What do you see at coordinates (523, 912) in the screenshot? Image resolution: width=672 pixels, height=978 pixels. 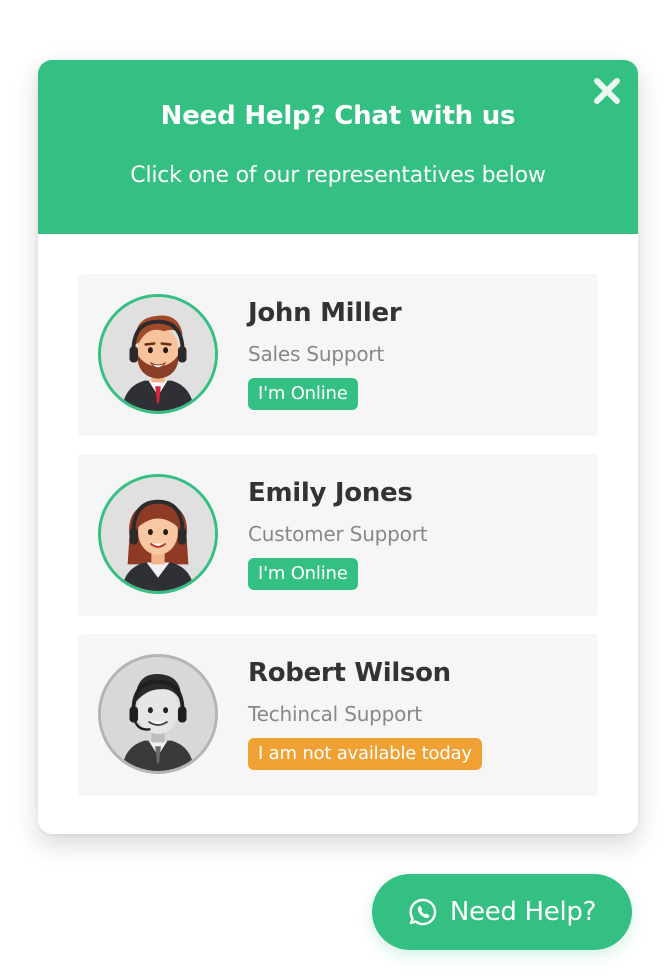 I see `need-help-label: Need Help?` at bounding box center [523, 912].